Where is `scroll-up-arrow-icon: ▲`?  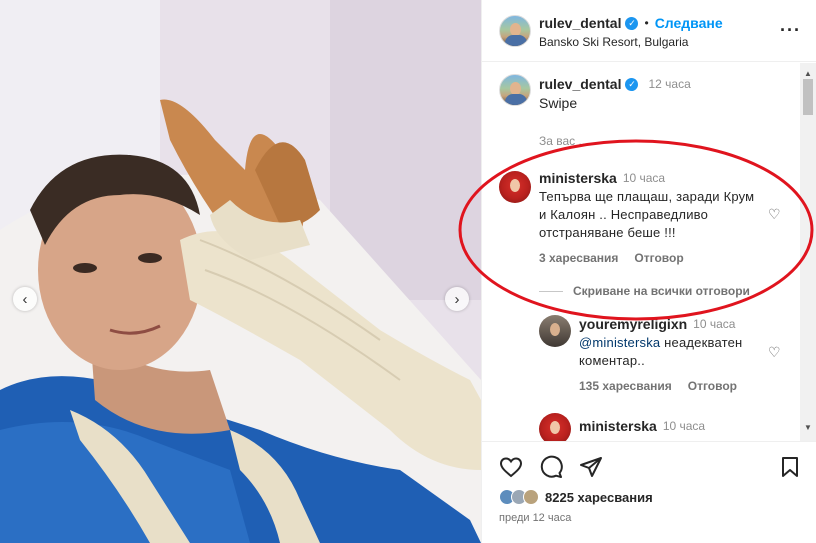
scroll-up-arrow-icon: ▲ is located at coordinates (808, 73).